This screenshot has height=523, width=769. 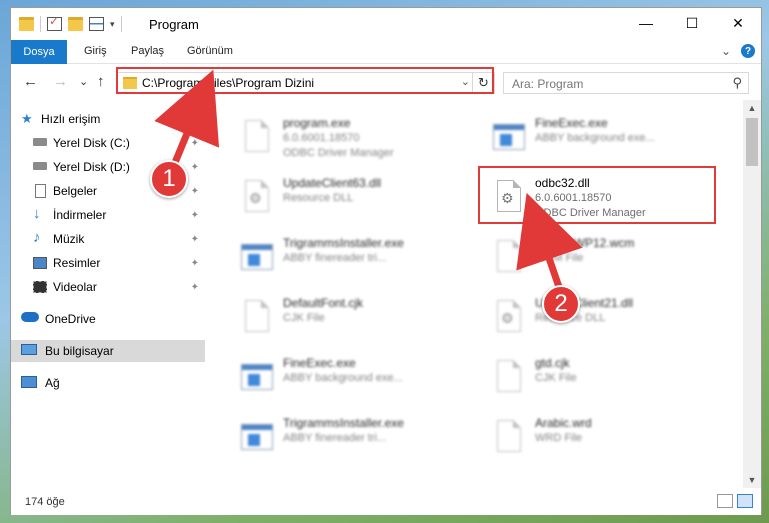 I want to click on scroll-down-arrow-icon: ▼, so click(x=752, y=480).